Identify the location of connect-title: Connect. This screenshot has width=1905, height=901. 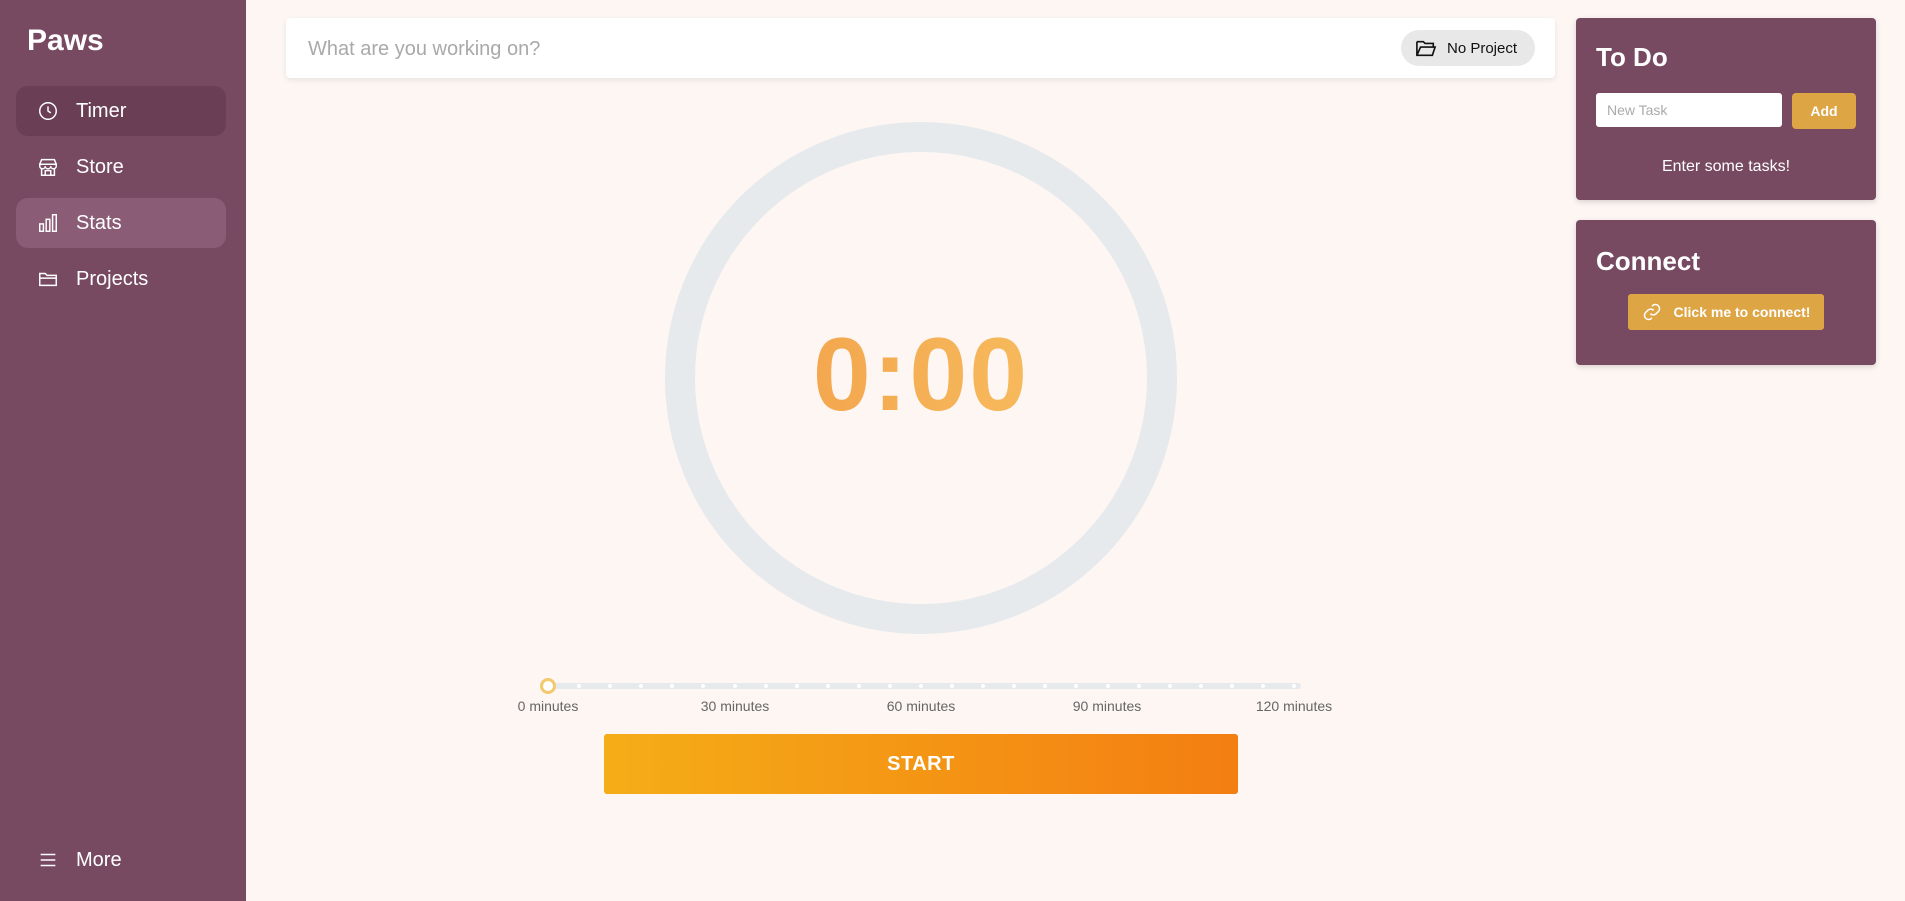
(1648, 261).